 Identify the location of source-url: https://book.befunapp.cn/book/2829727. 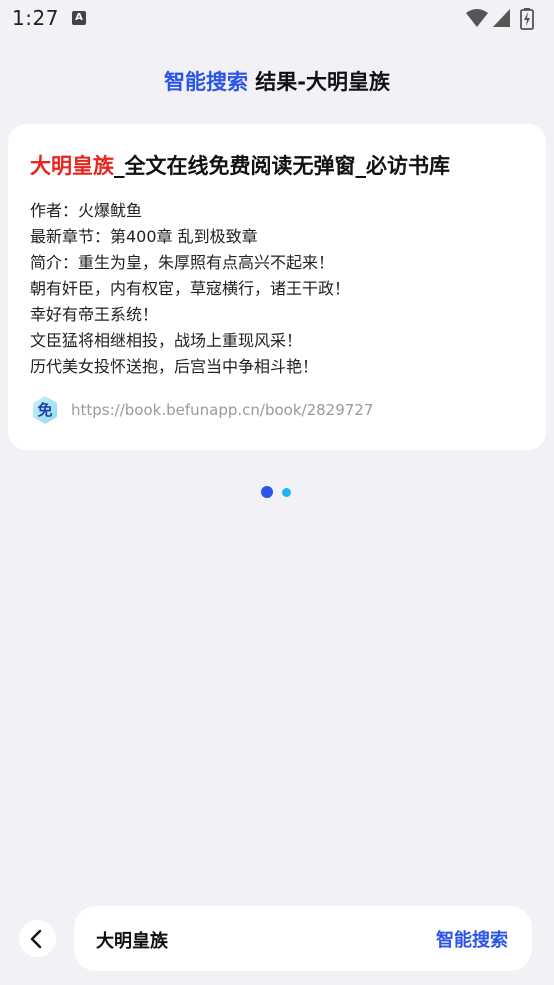
(222, 410).